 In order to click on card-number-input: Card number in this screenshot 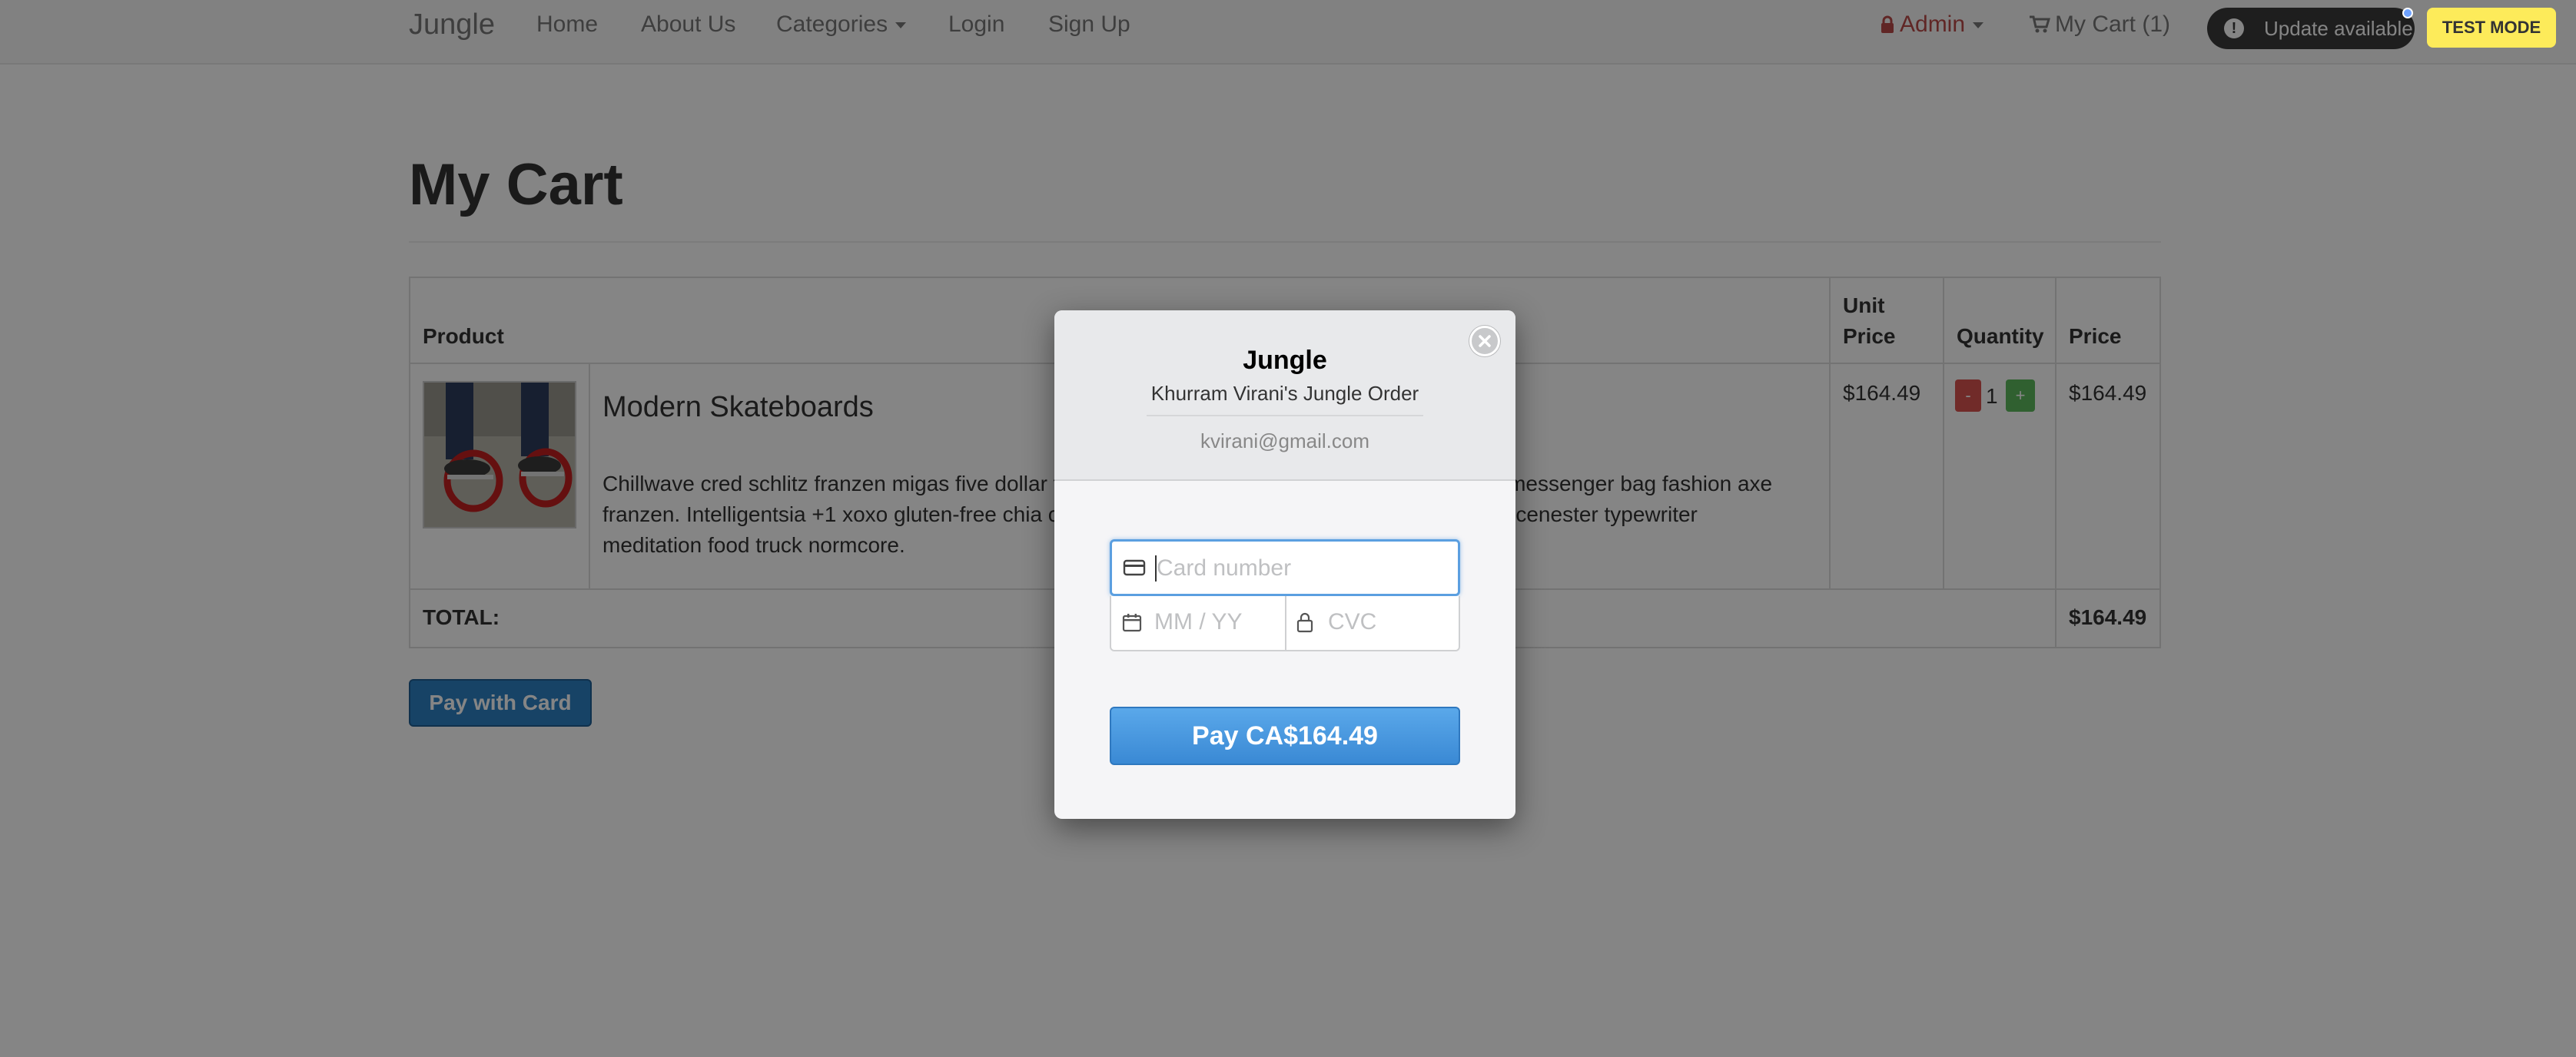, I will do `click(1285, 567)`.